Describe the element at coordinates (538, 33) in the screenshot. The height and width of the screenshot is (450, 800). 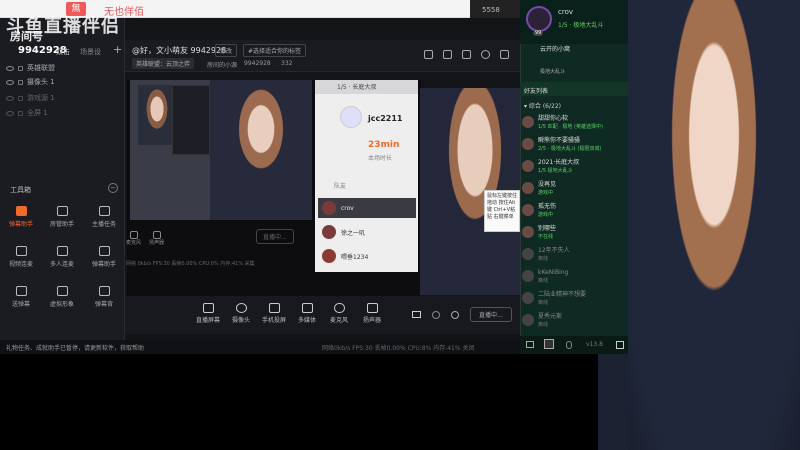
I see `level-badge: 99` at that location.